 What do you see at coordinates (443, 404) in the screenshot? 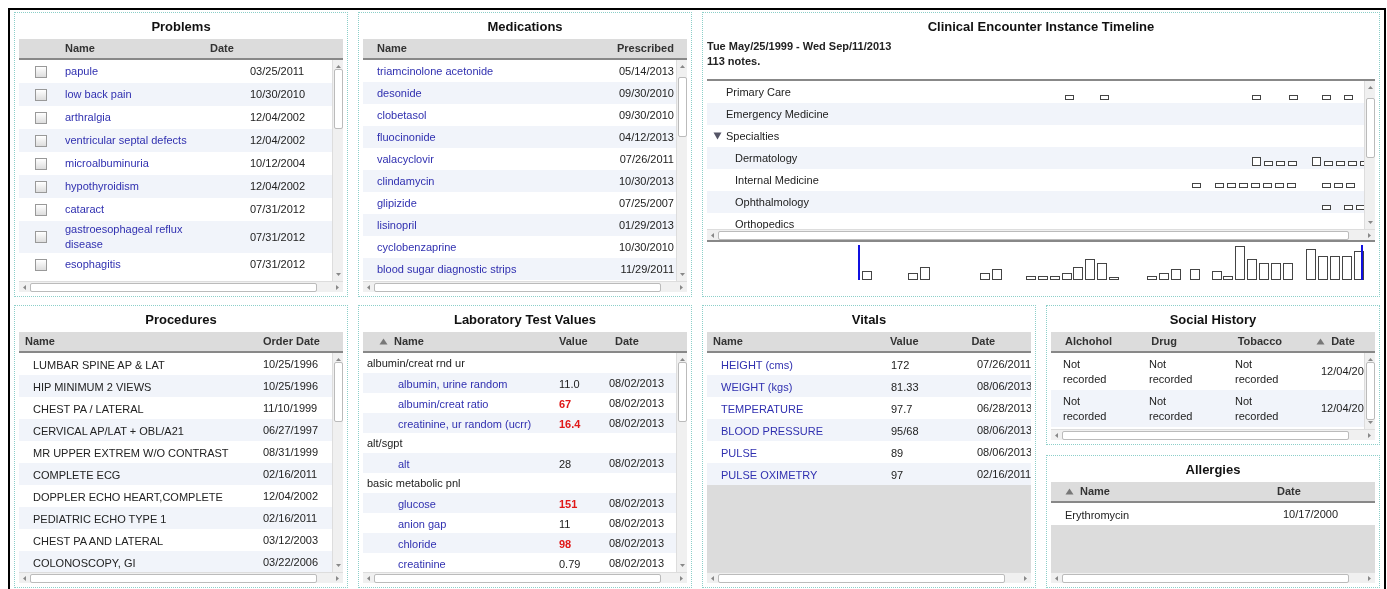
I see `test-link: albumin/creat ratio` at bounding box center [443, 404].